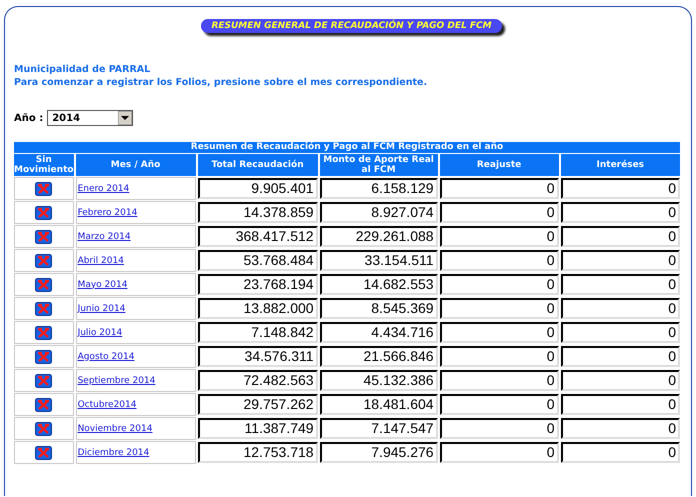  Describe the element at coordinates (103, 189) in the screenshot. I see `month-link: Enero 2014` at that location.